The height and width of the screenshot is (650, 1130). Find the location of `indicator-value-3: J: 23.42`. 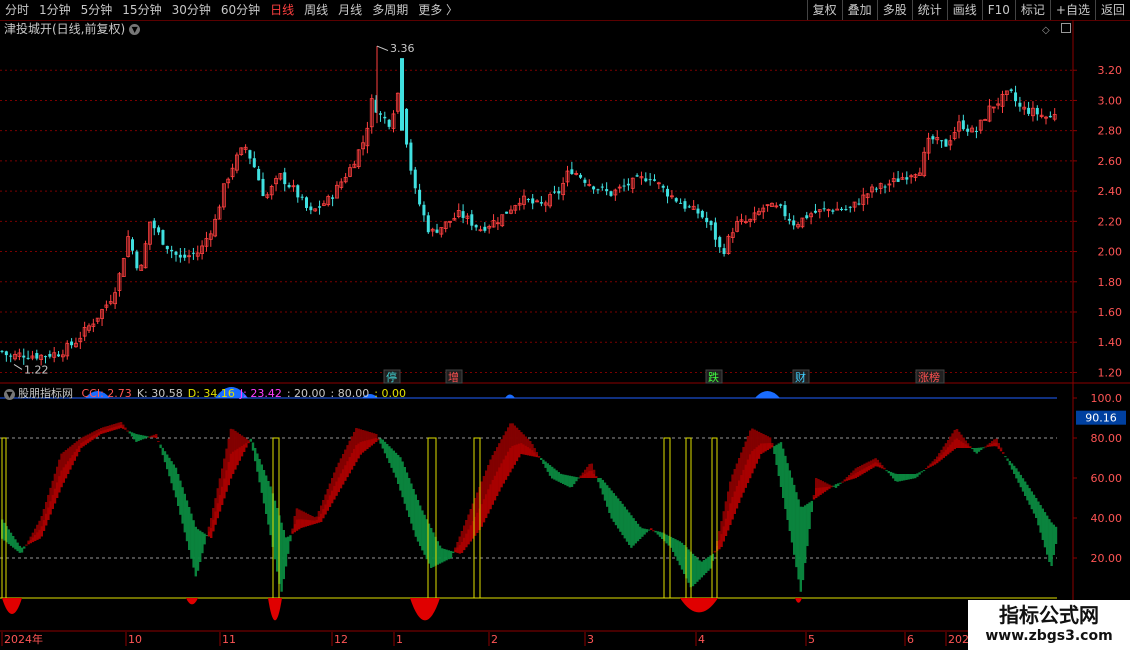

indicator-value-3: J: 23.42 is located at coordinates (260, 393).